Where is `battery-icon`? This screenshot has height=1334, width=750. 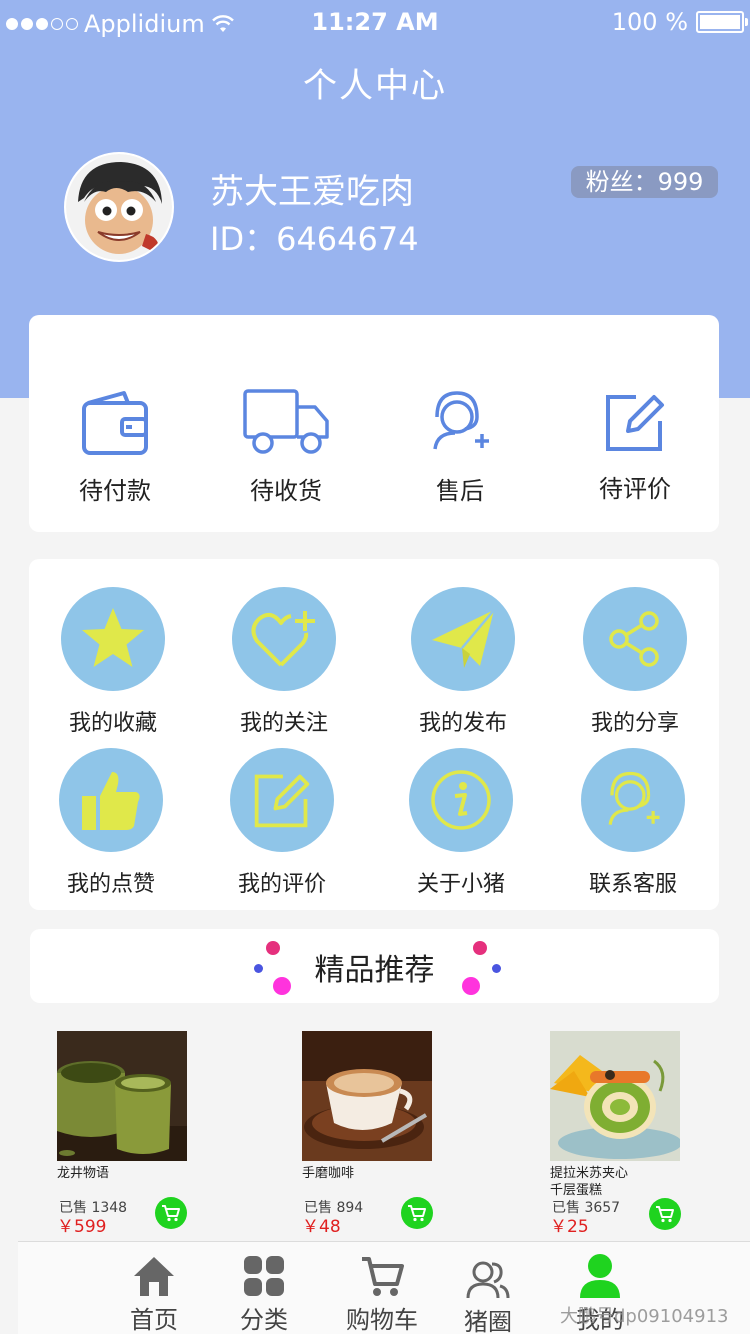
battery-icon is located at coordinates (722, 22).